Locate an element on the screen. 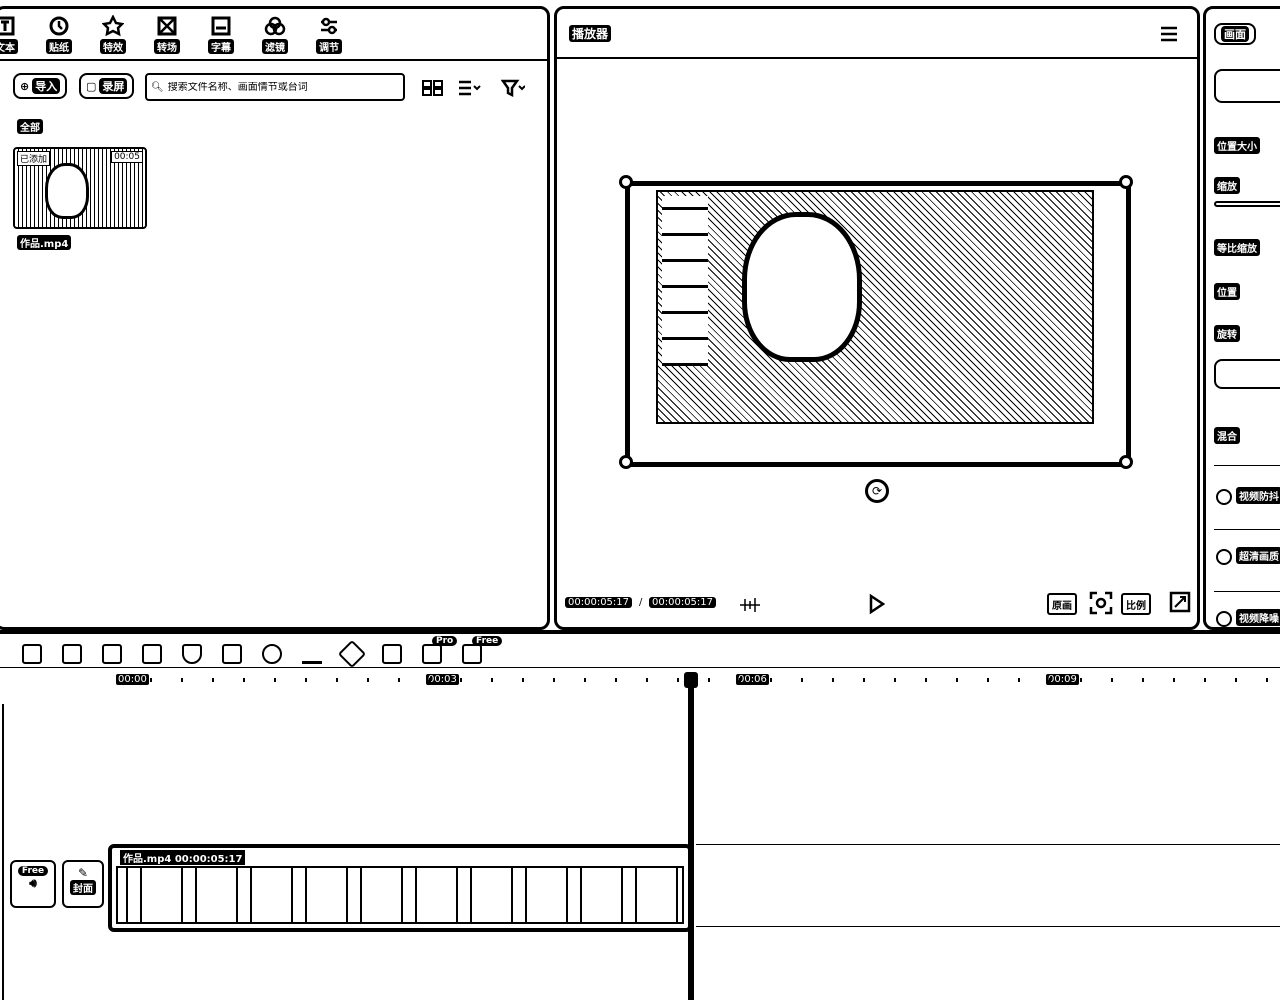 The image size is (1280, 1000). cover-button: ✎ 封面 is located at coordinates (83, 884).